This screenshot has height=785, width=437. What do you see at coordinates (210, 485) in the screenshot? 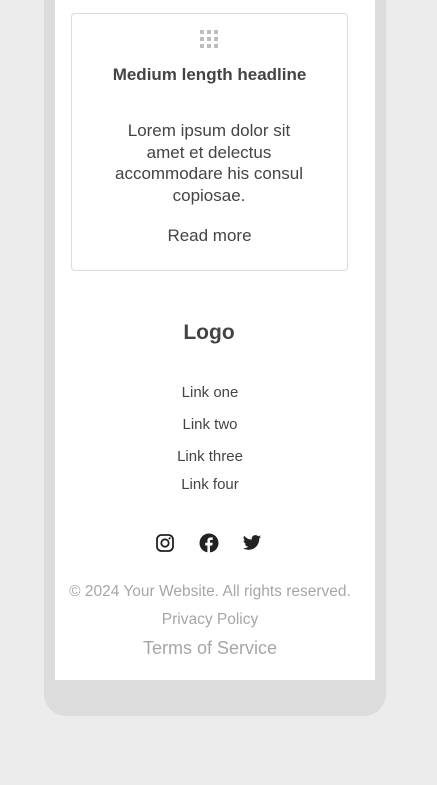
I see `footer-link-four: Link four` at bounding box center [210, 485].